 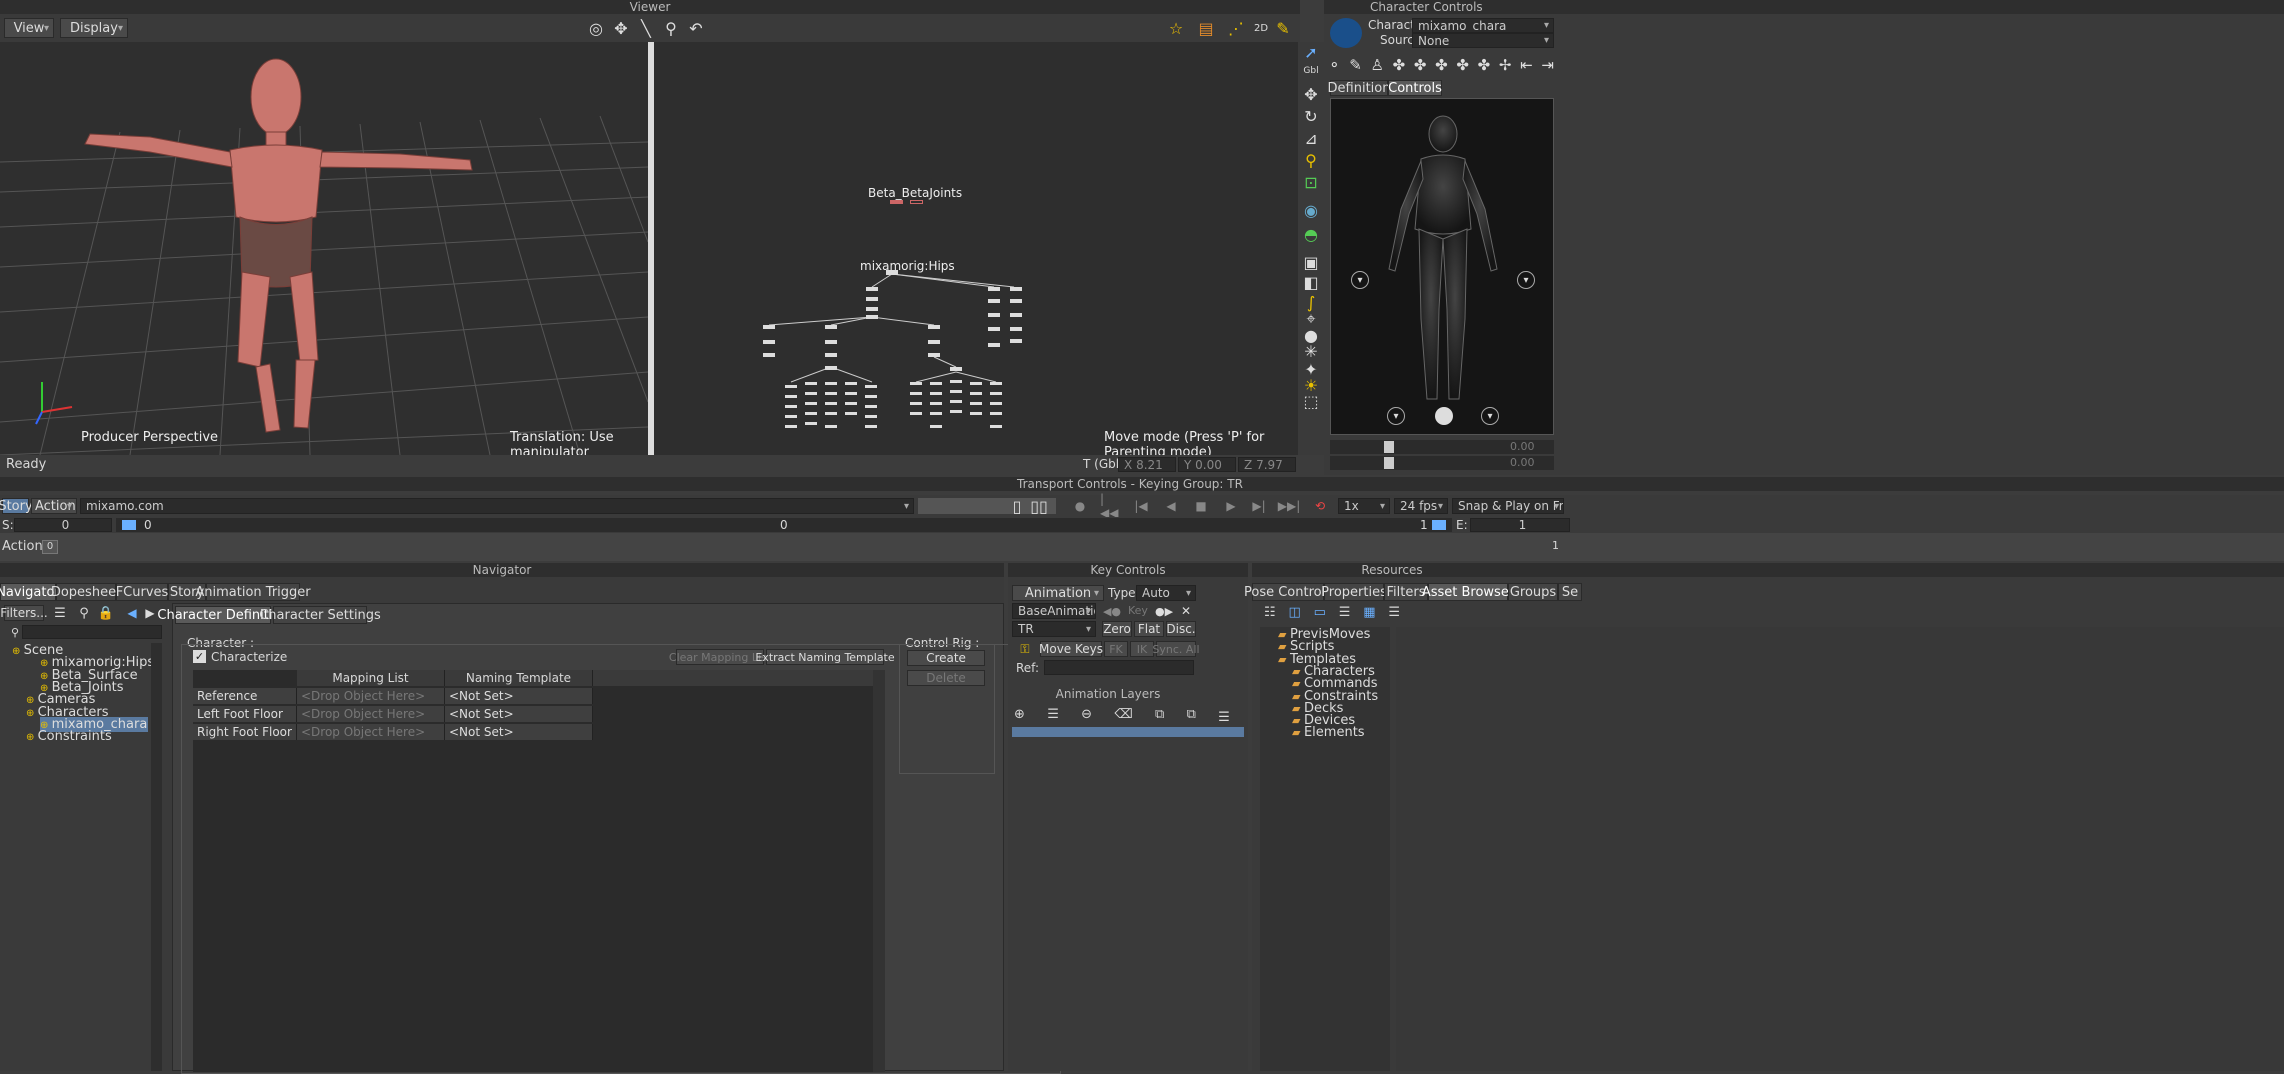 What do you see at coordinates (946, 678) in the screenshot?
I see `delete-button: Delete` at bounding box center [946, 678].